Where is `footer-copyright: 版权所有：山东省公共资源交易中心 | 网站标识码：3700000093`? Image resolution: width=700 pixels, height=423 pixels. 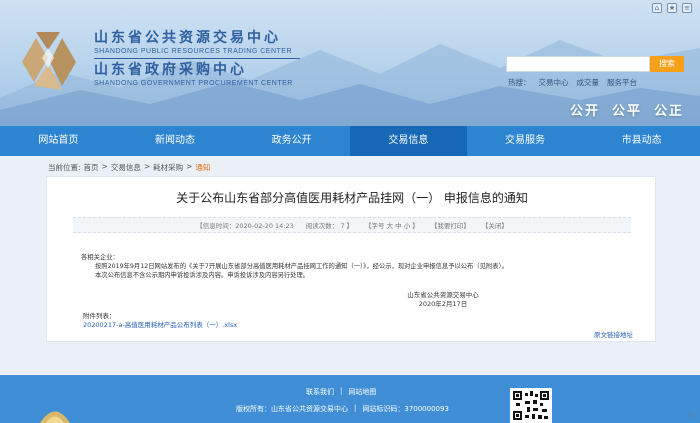
footer-copyright: 版权所有：山东省公共资源交易中心 | 网站标识码：3700000093 is located at coordinates (342, 409).